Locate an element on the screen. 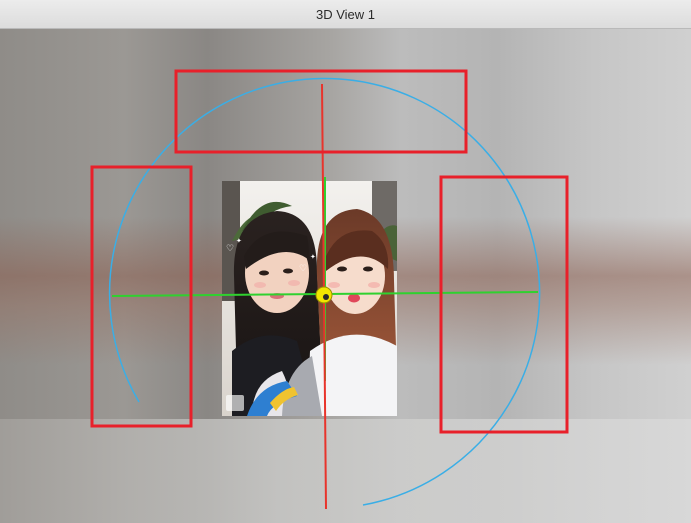  gizmo-center-dot is located at coordinates (326, 297).